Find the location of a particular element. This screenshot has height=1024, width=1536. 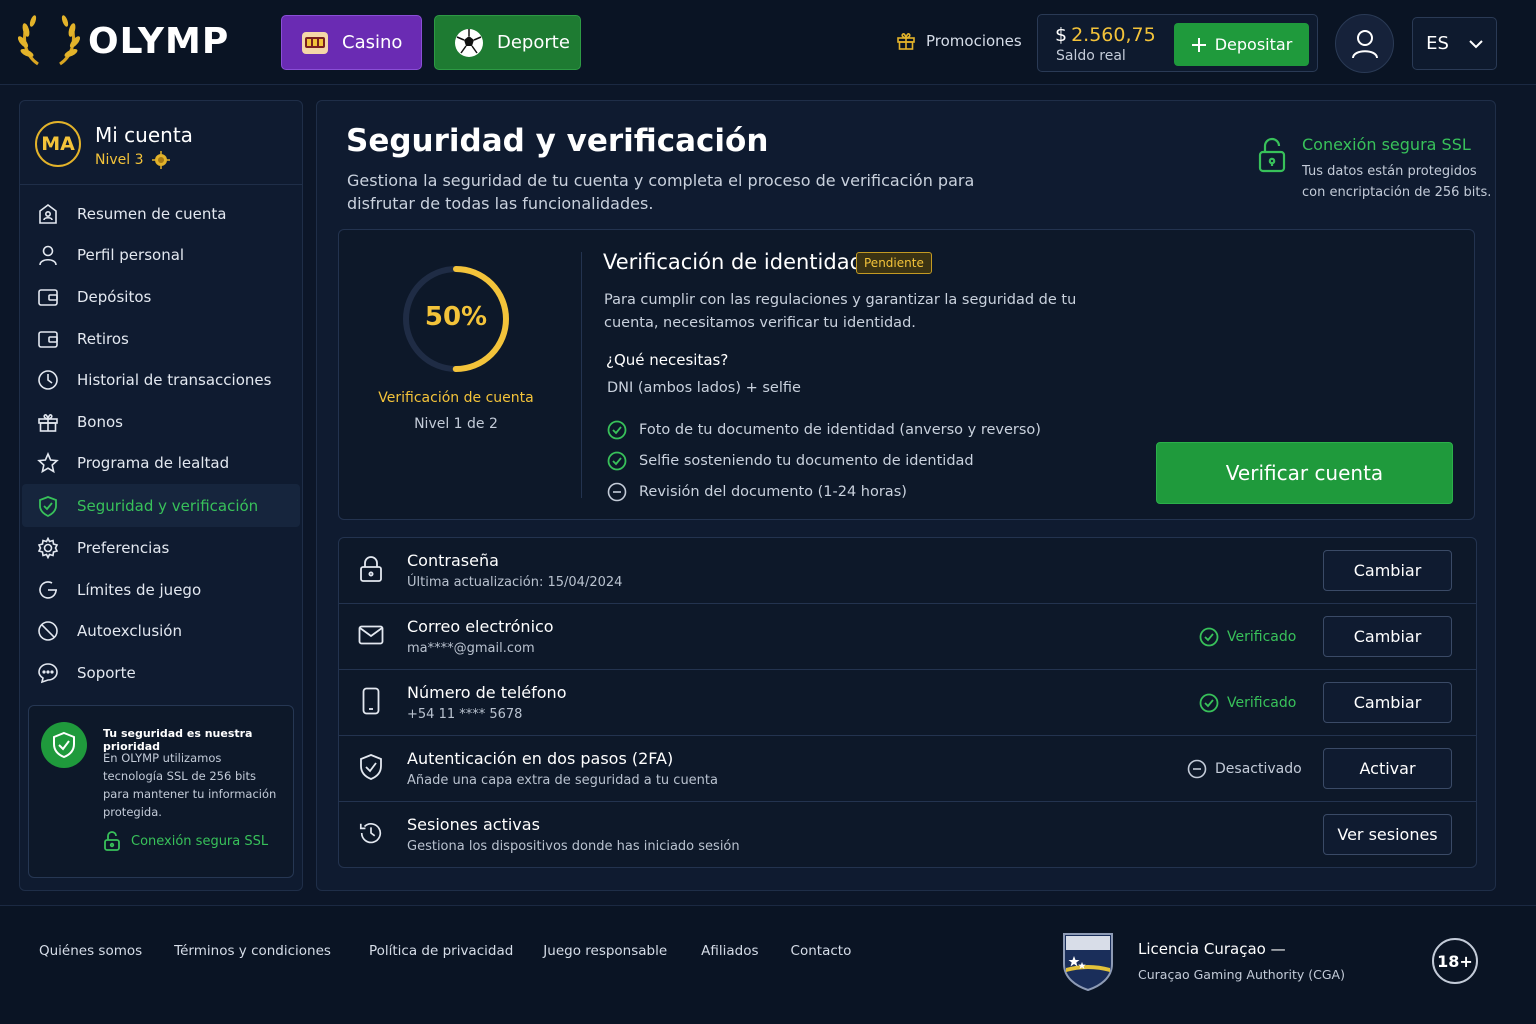

activate-2fa-button: Activar is located at coordinates (1387, 768).